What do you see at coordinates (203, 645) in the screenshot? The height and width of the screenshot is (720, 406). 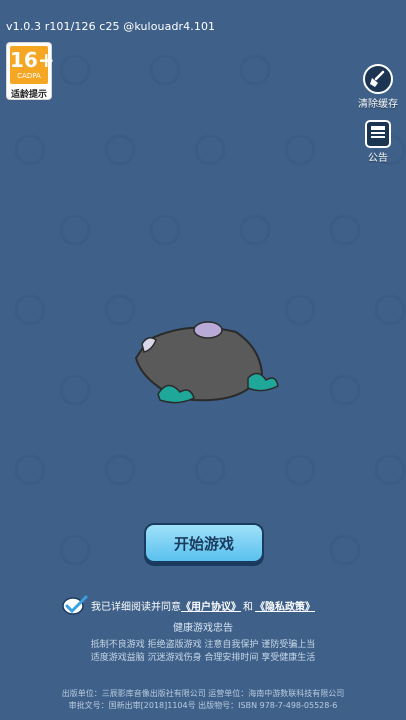 I see `health-advice-line-1: 抵制不良游戏 拒绝盗版游戏 注意自我保护 谨防受骗上当` at bounding box center [203, 645].